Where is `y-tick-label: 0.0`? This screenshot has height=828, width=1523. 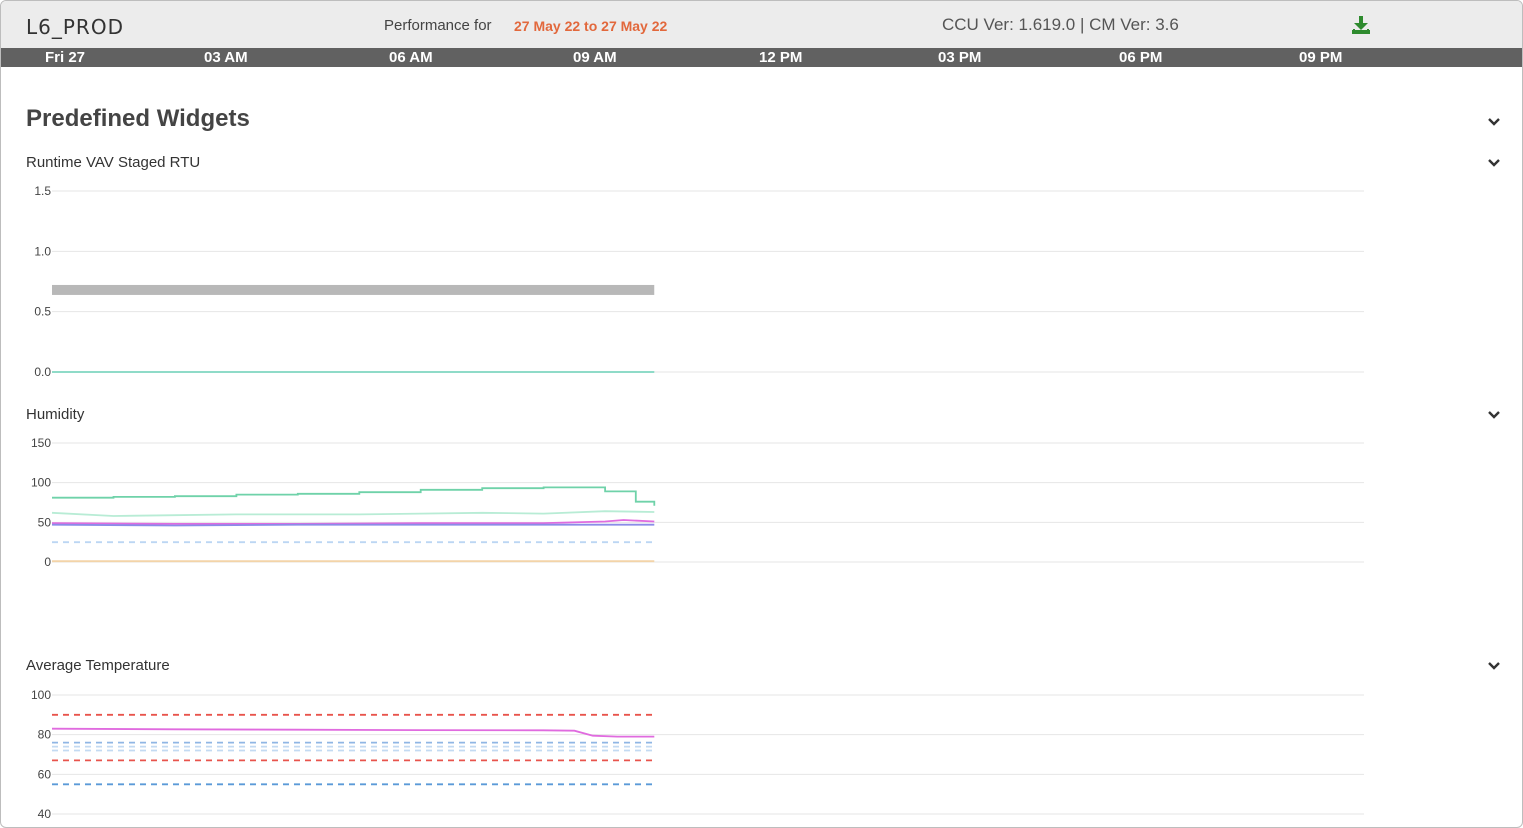 y-tick-label: 0.0 is located at coordinates (42, 372).